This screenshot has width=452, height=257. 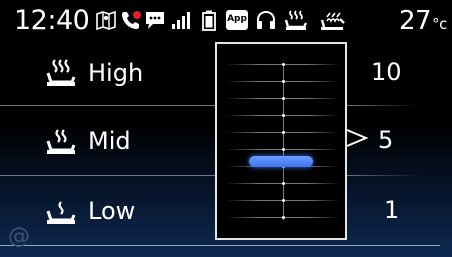 I want to click on level-label: Mid, so click(x=109, y=141).